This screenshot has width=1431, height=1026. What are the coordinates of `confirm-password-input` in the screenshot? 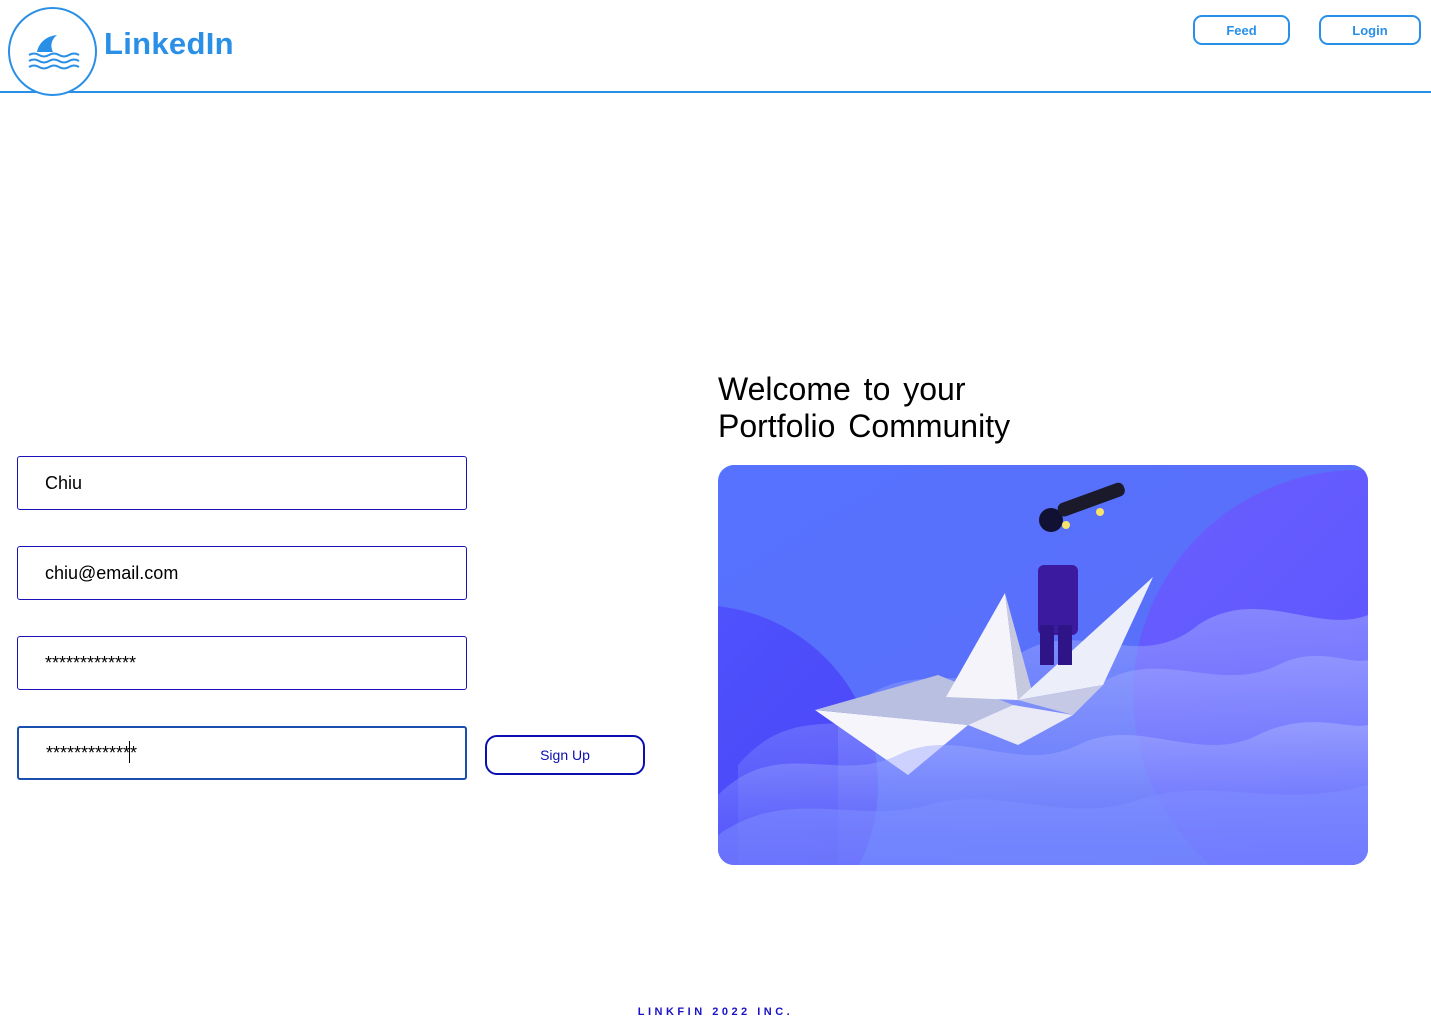 It's located at (242, 753).